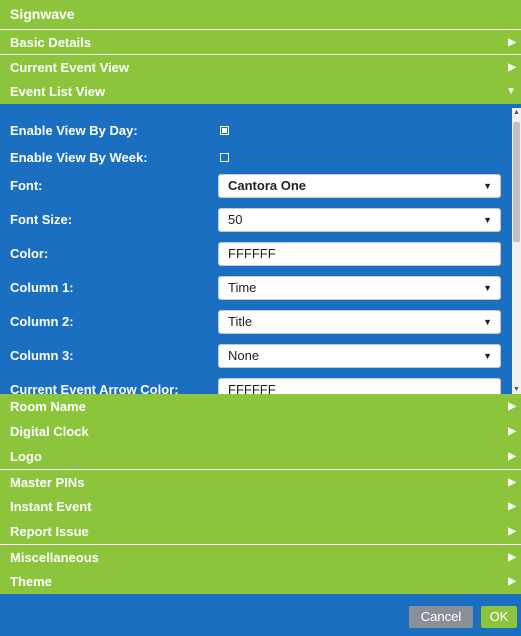 The height and width of the screenshot is (636, 521). I want to click on section-room-name: Room Name ▶, so click(260, 406).